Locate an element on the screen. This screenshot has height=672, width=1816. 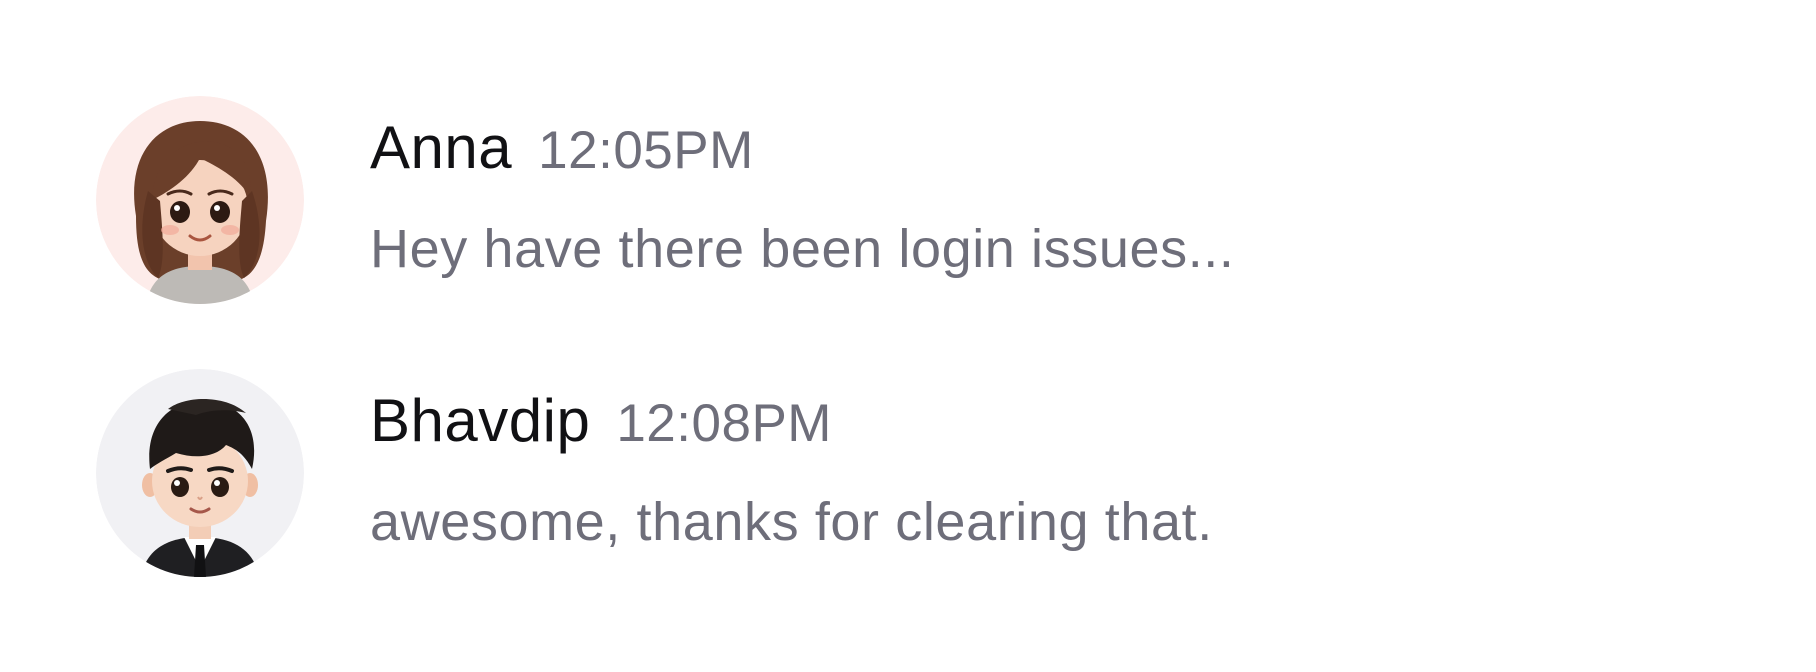
sender-name: Bhavdip is located at coordinates (480, 420).